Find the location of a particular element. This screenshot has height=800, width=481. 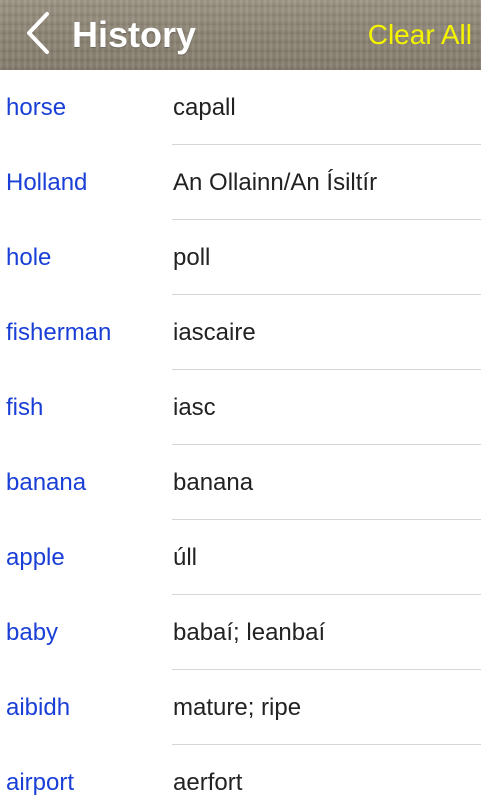

history-translation: úll is located at coordinates (185, 557).